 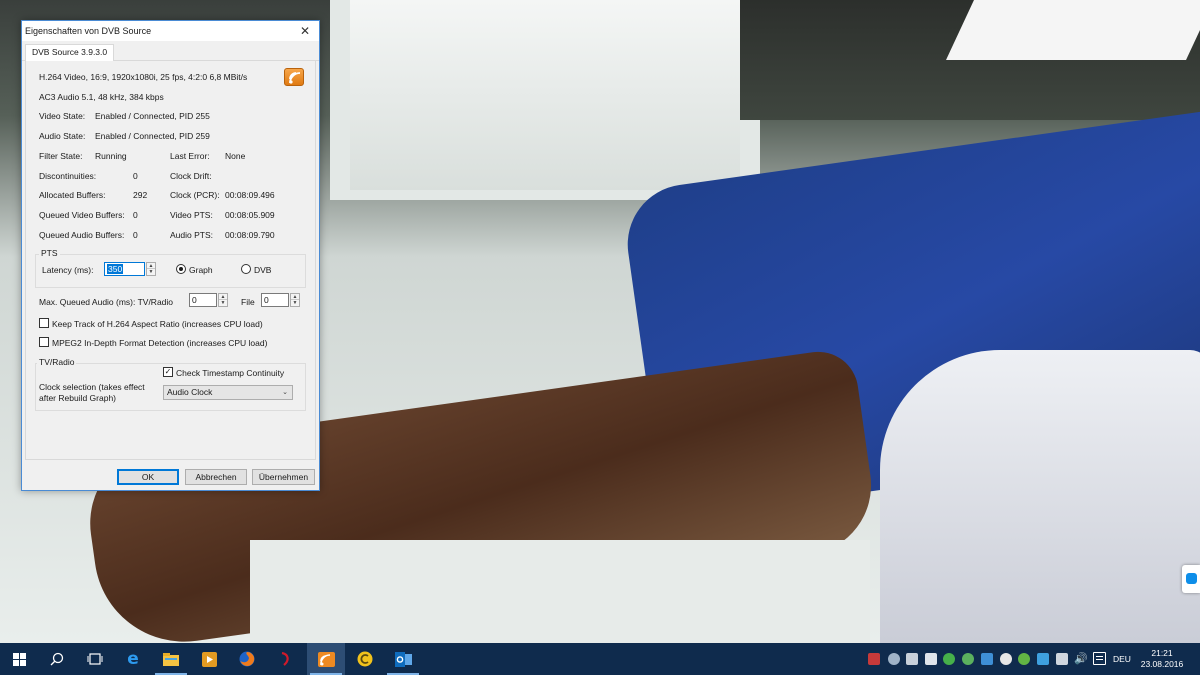 I want to click on allocated-buffers-label: Allocated Buffers:, so click(x=72, y=195).